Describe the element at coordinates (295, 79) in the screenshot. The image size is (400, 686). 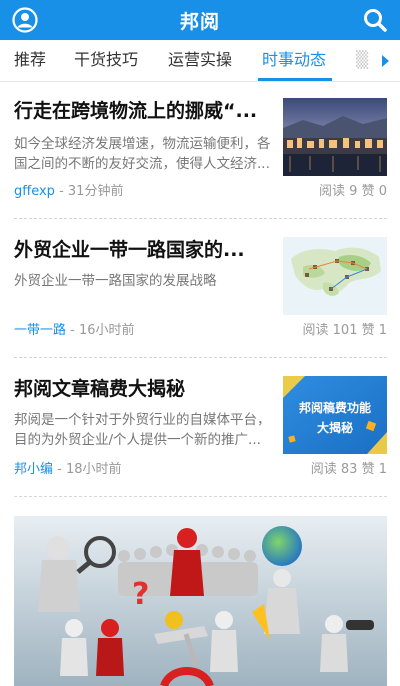
I see `active-tab-indicator` at that location.